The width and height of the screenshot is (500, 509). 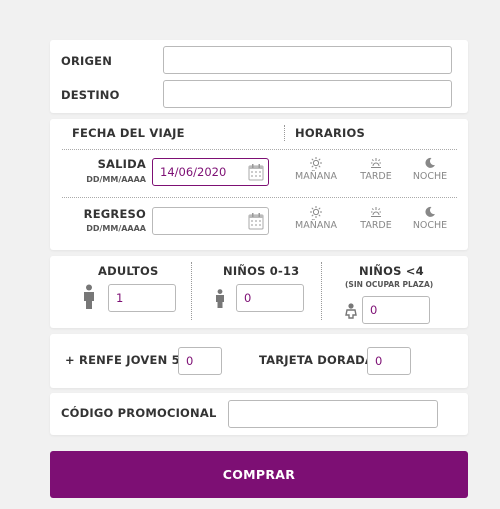 I want to click on tarjeta-dorada-input, so click(x=389, y=361).